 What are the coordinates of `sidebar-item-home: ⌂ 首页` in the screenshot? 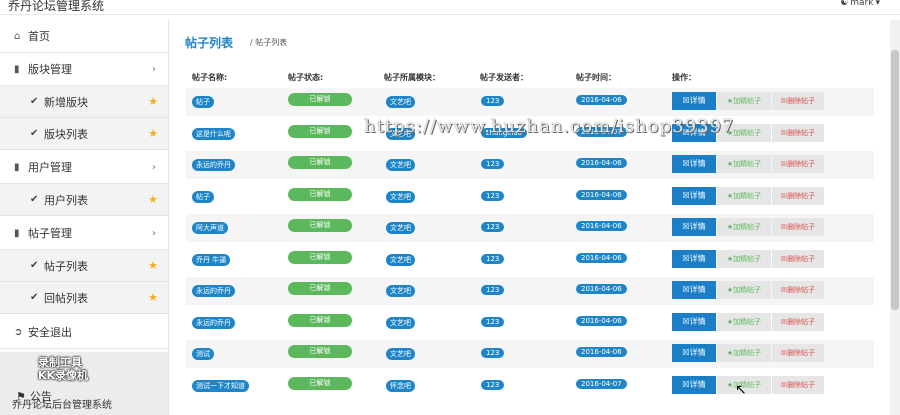 It's located at (84, 36).